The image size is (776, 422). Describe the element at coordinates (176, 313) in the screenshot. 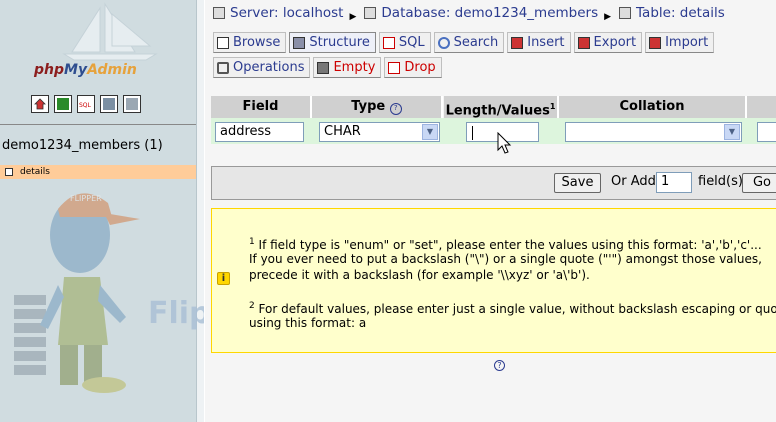

I see `watermark: FlipperHost` at that location.